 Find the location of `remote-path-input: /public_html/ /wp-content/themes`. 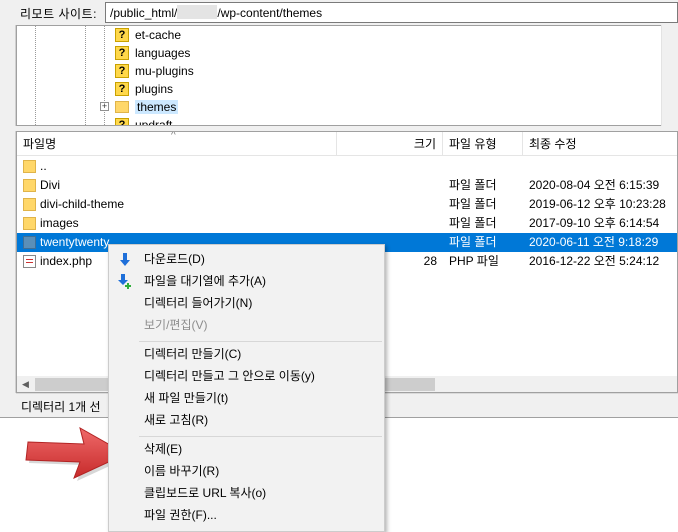

remote-path-input: /public_html/ /wp-content/themes is located at coordinates (391, 12).